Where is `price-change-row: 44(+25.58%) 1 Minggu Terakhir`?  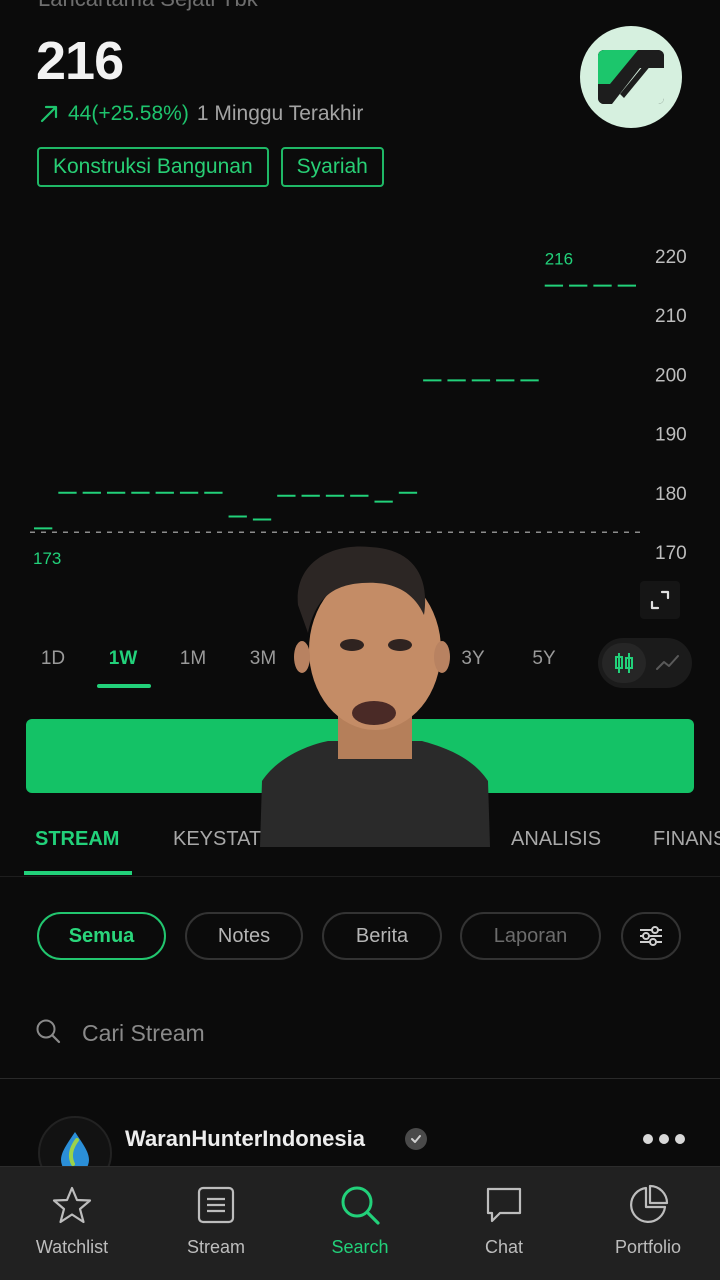
price-change-row: 44(+25.58%) 1 Minggu Terakhir is located at coordinates (200, 114).